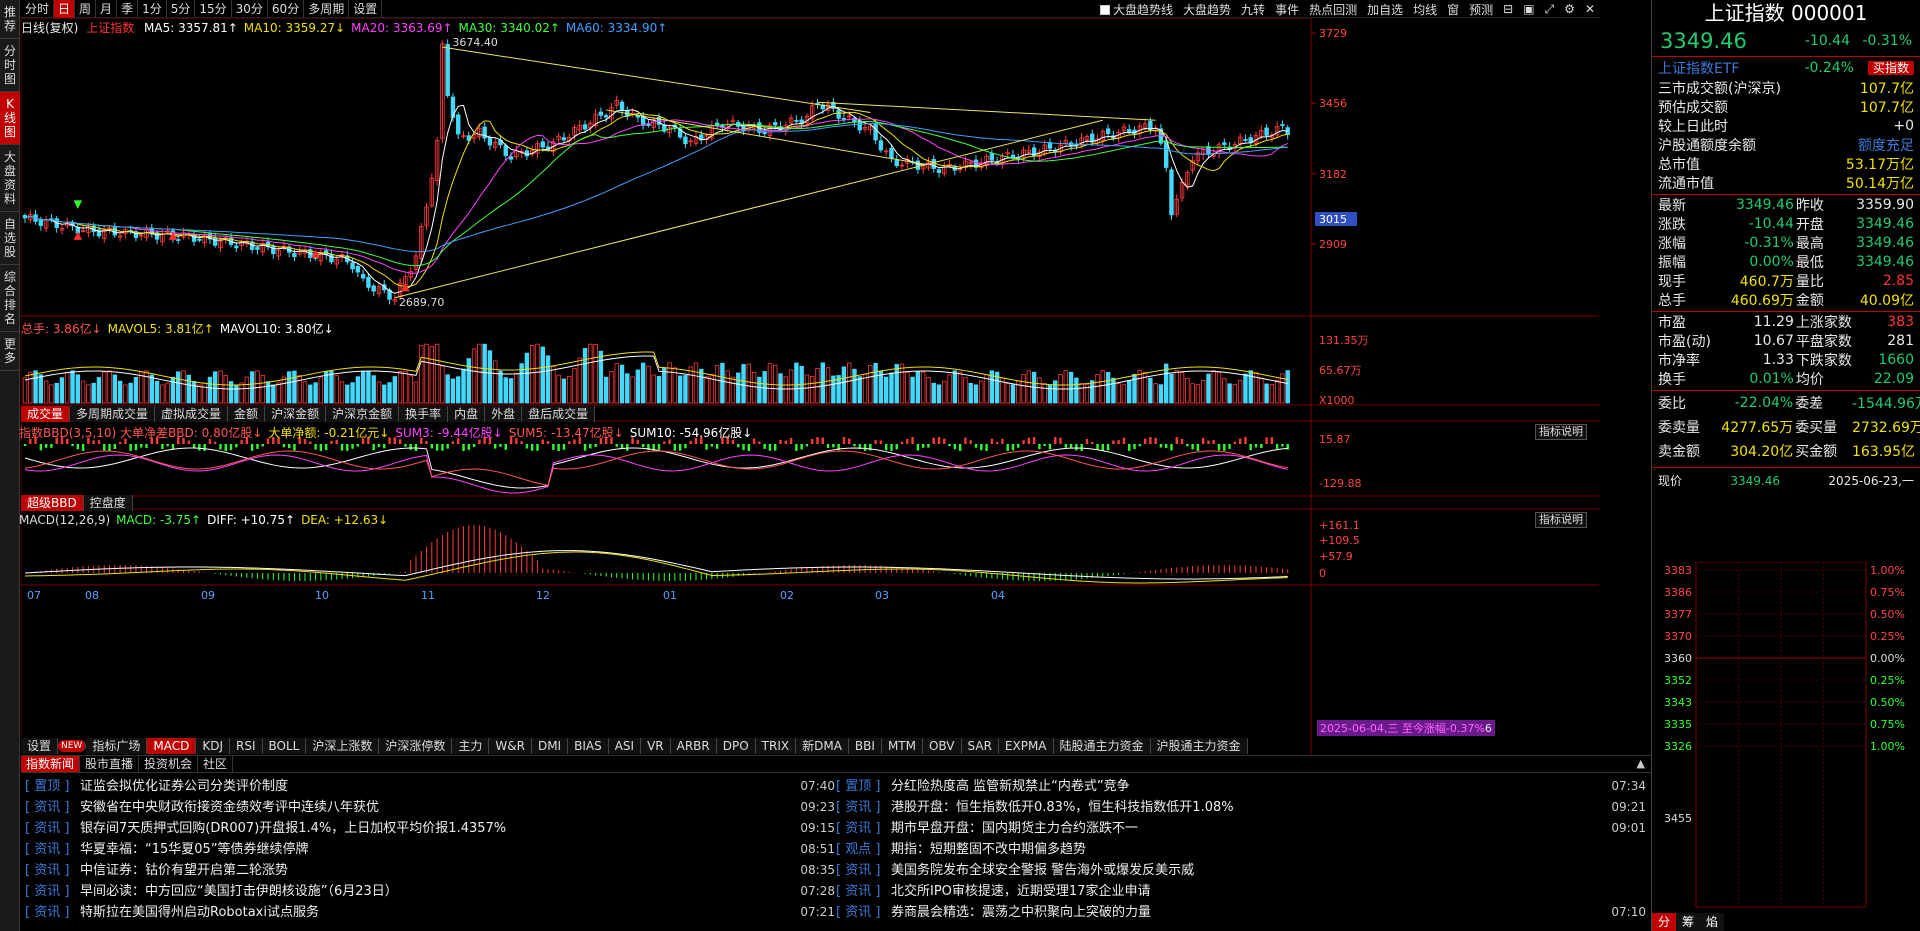 This screenshot has height=931, width=1920. I want to click on news-item: [ 资讯 ] 特斯拉在美国得州启动Robotaxi试点服务 07:21, so click(430, 912).